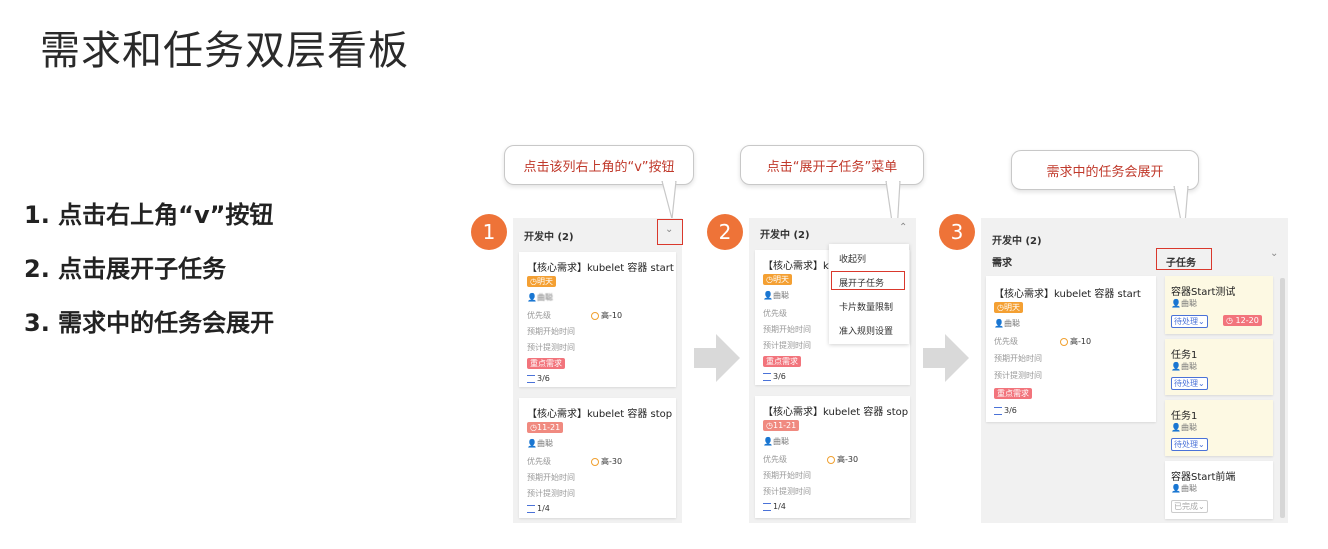  I want to click on subtask-progress: 1/4, so click(538, 508).